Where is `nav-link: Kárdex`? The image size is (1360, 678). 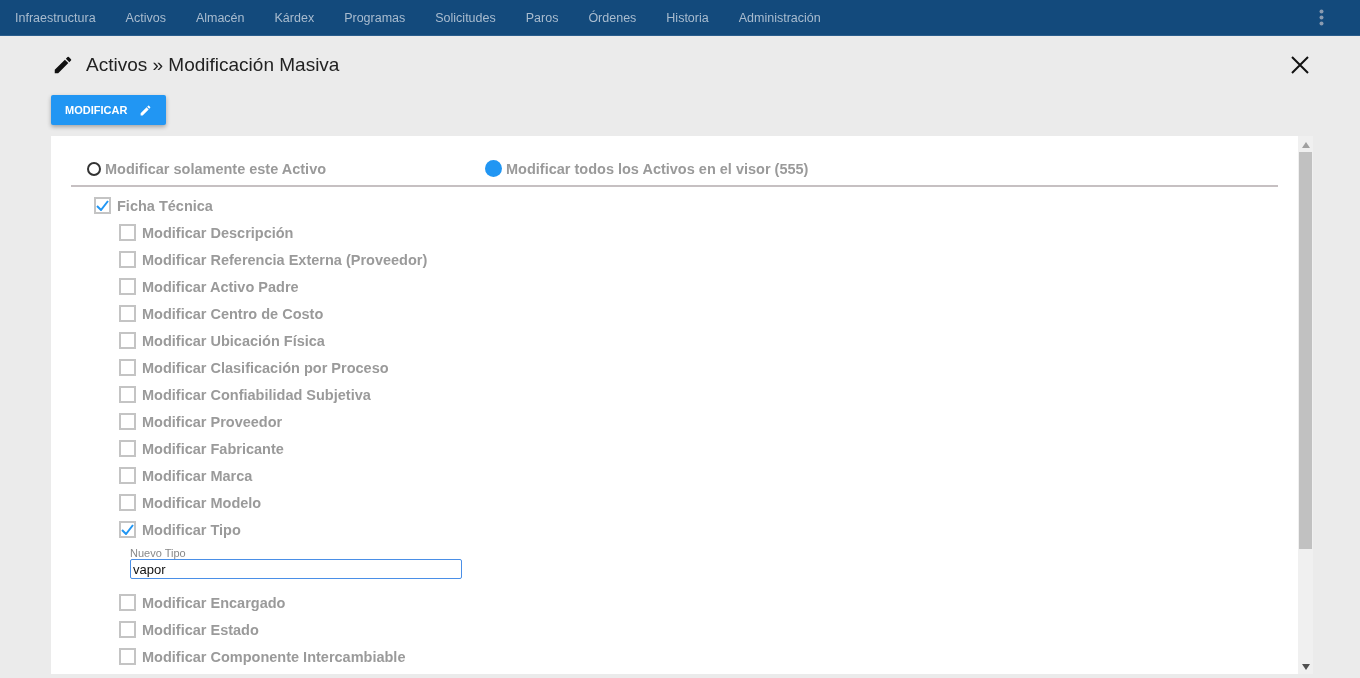 nav-link: Kárdex is located at coordinates (294, 17).